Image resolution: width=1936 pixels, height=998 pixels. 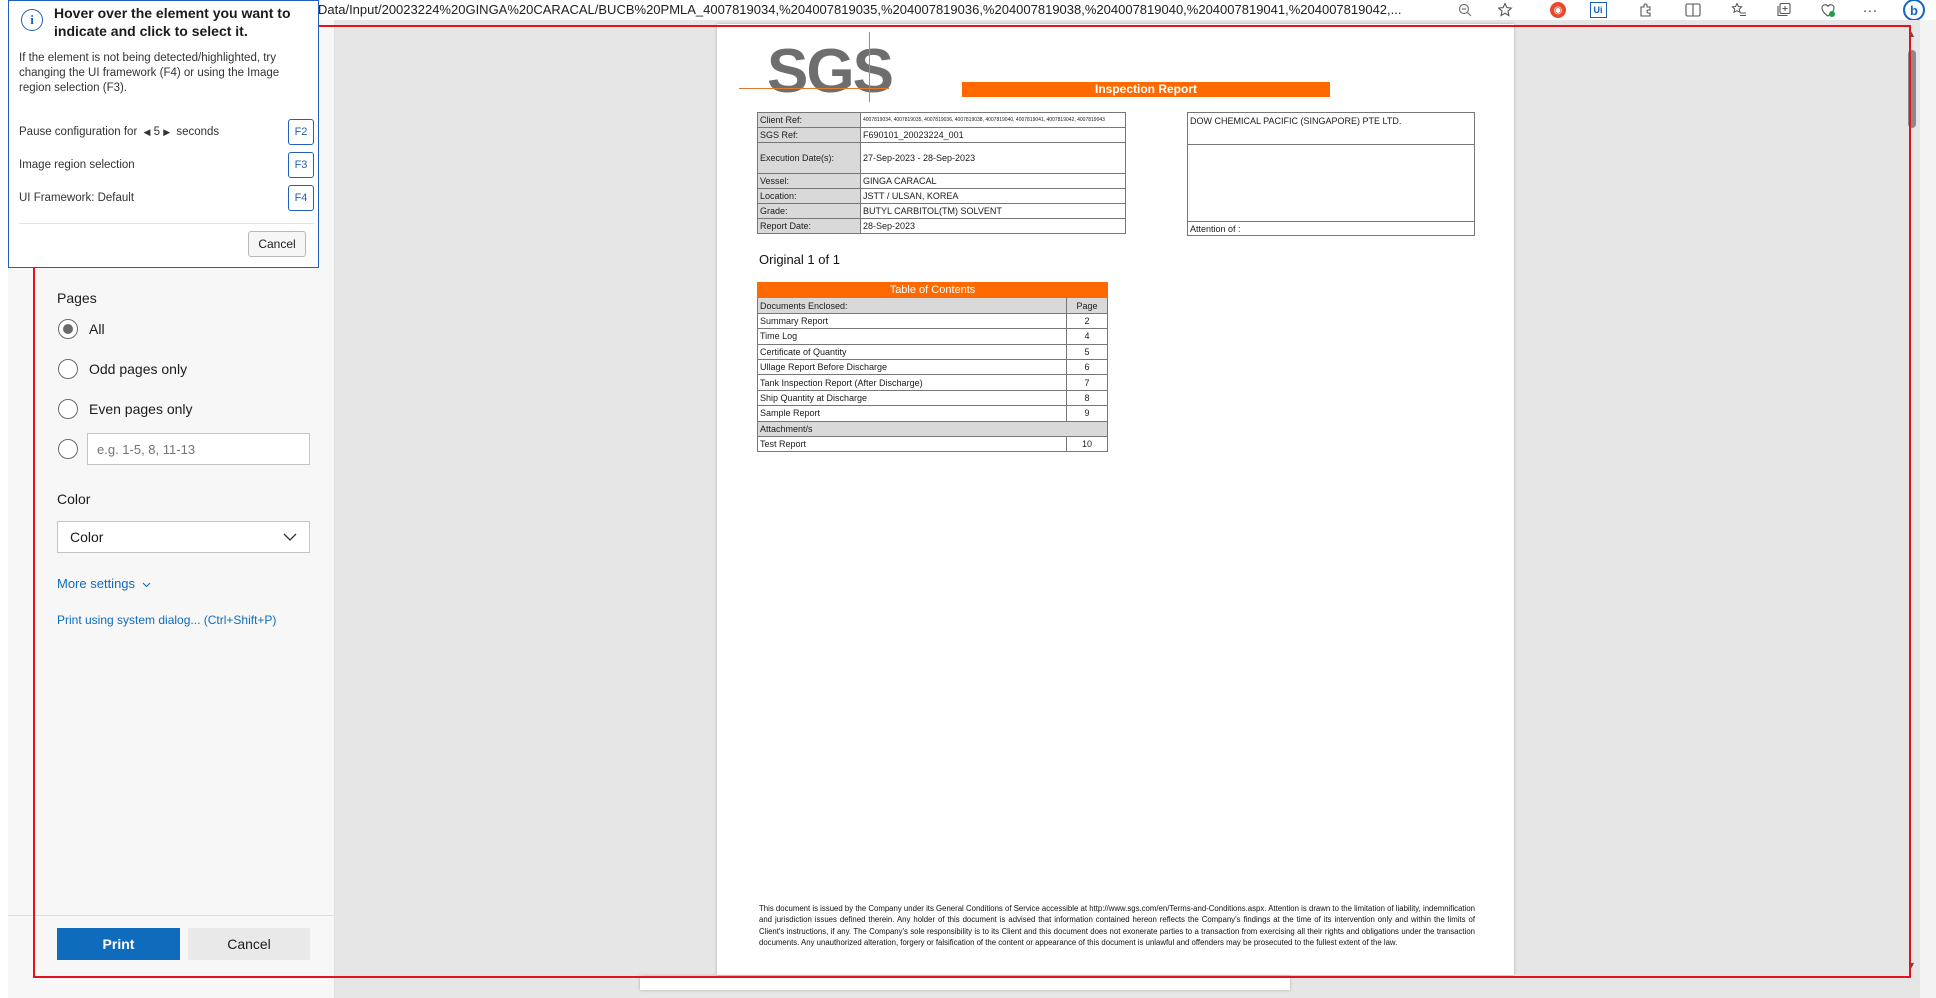 What do you see at coordinates (77, 165) in the screenshot?
I see `image-region-label: Image region selection` at bounding box center [77, 165].